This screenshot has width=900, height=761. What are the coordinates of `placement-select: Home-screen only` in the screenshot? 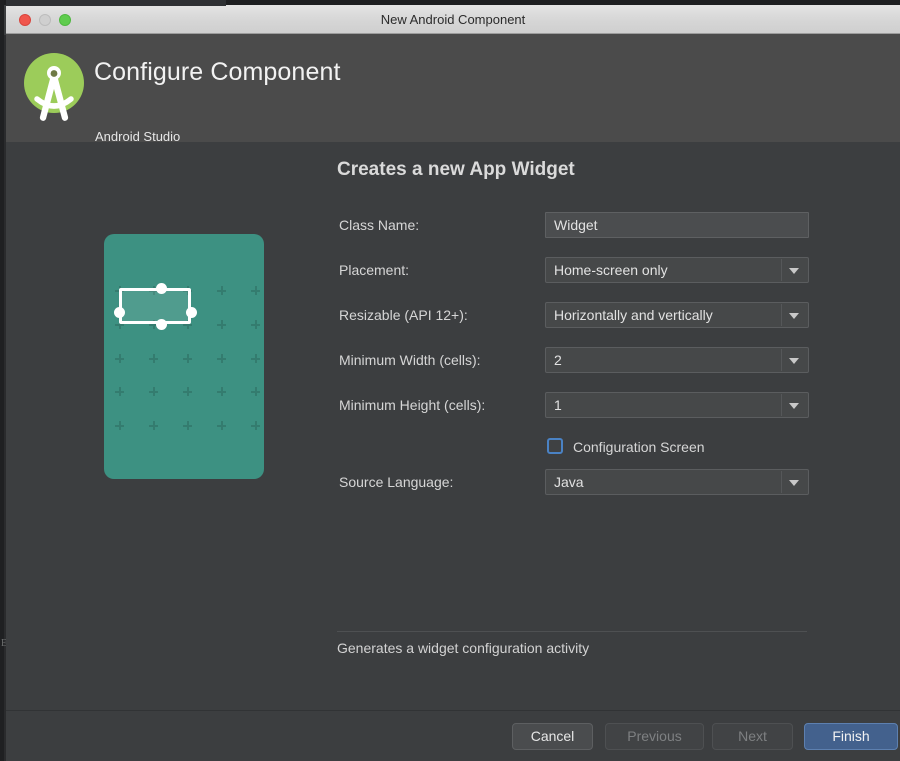 It's located at (677, 270).